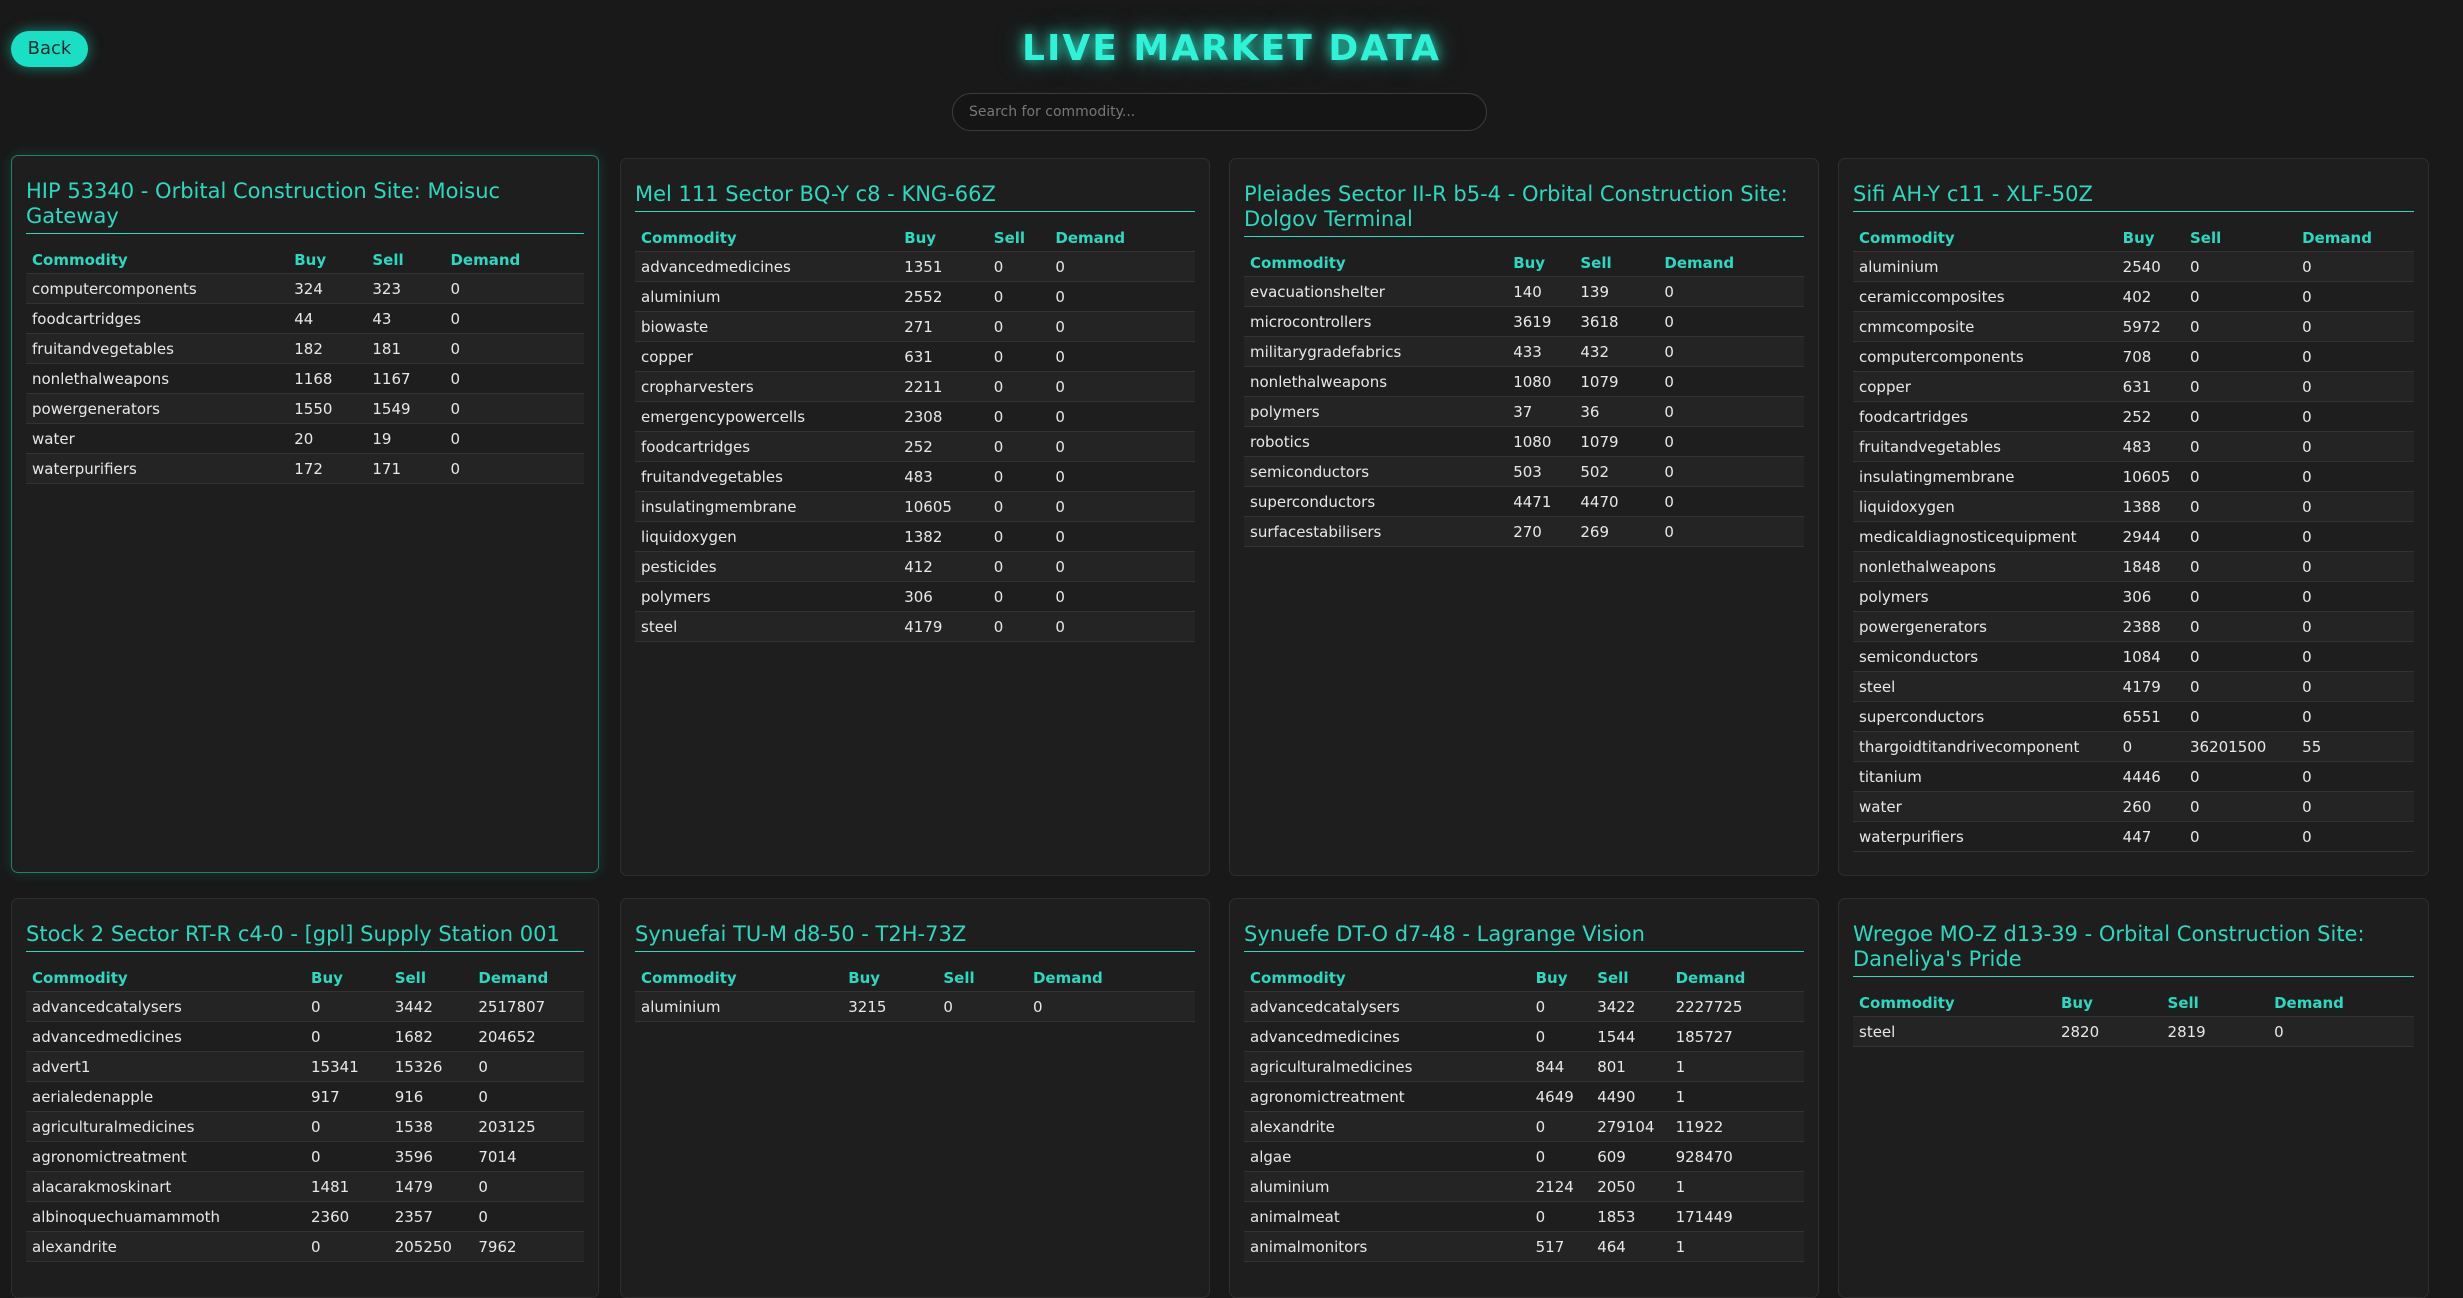 The width and height of the screenshot is (2463, 1298). Describe the element at coordinates (347, 1216) in the screenshot. I see `buy-cell: 2360` at that location.